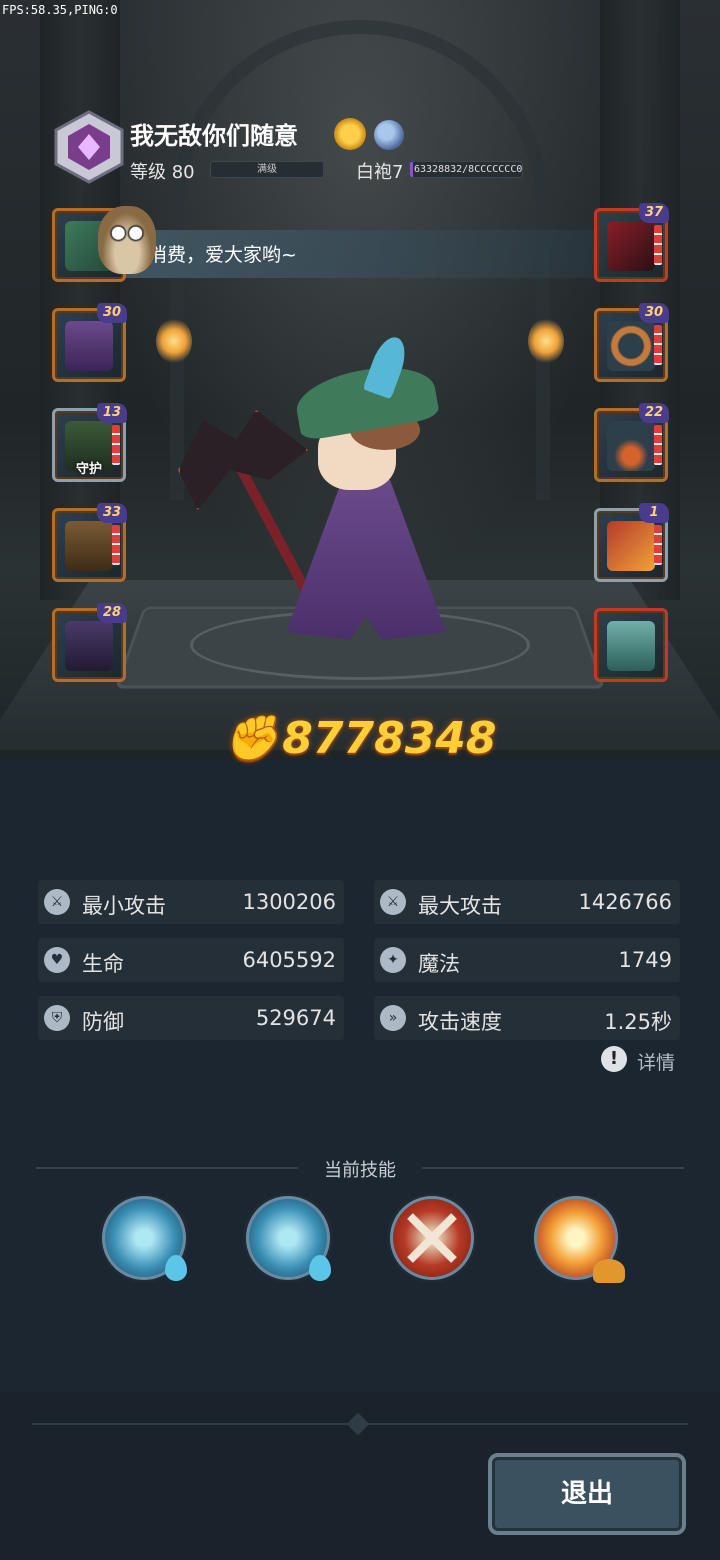 This screenshot has height=1560, width=720. What do you see at coordinates (89, 346) in the screenshot?
I see `hood-icon` at bounding box center [89, 346].